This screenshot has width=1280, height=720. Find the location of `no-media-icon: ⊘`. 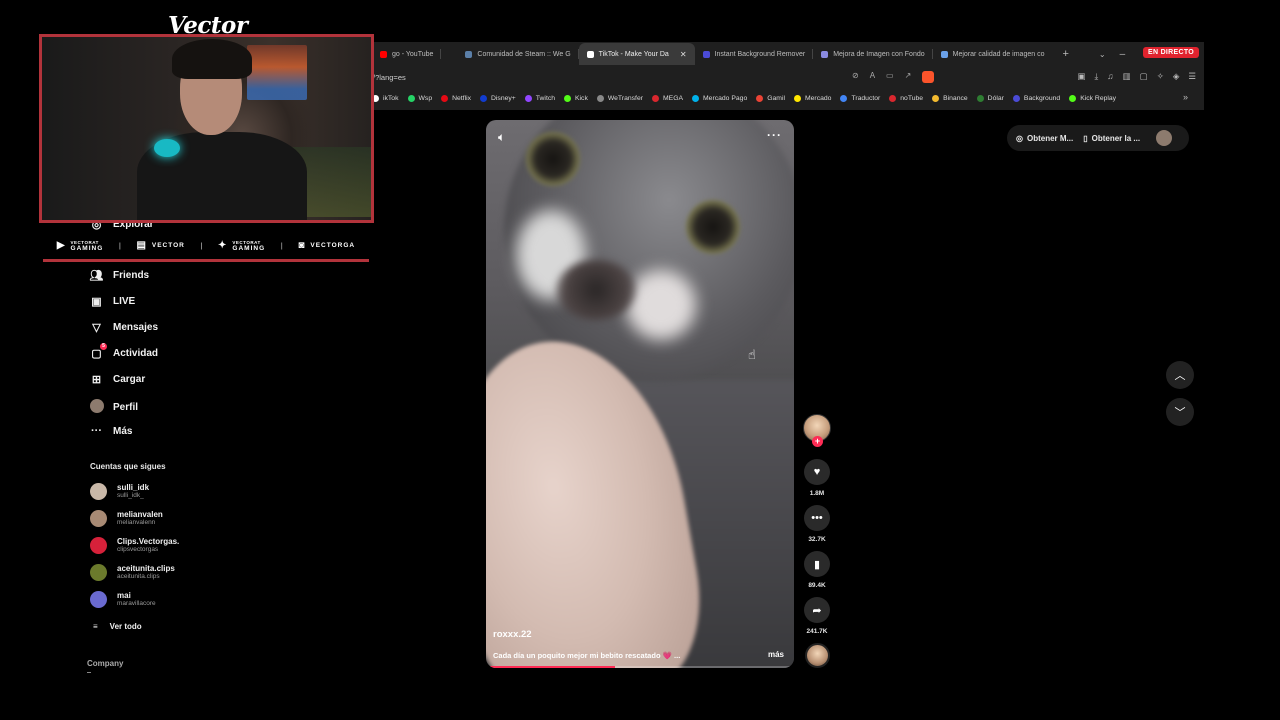

no-media-icon: ⊘ is located at coordinates (855, 77).